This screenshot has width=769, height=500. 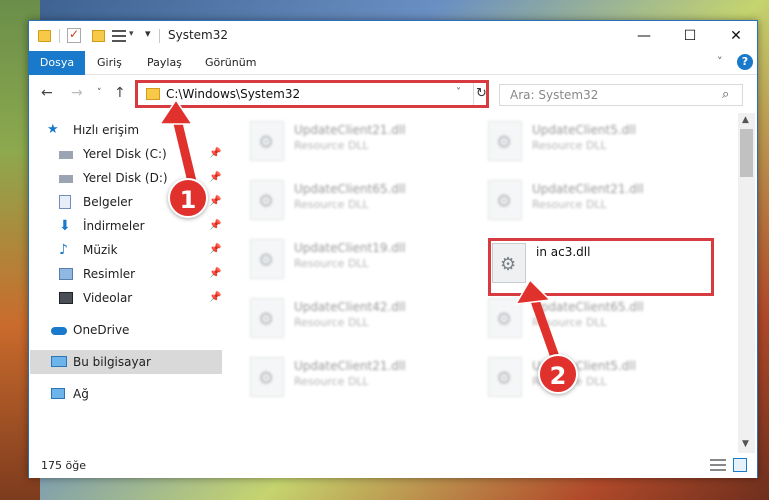 I want to click on arrow-1-head, so click(x=176, y=111).